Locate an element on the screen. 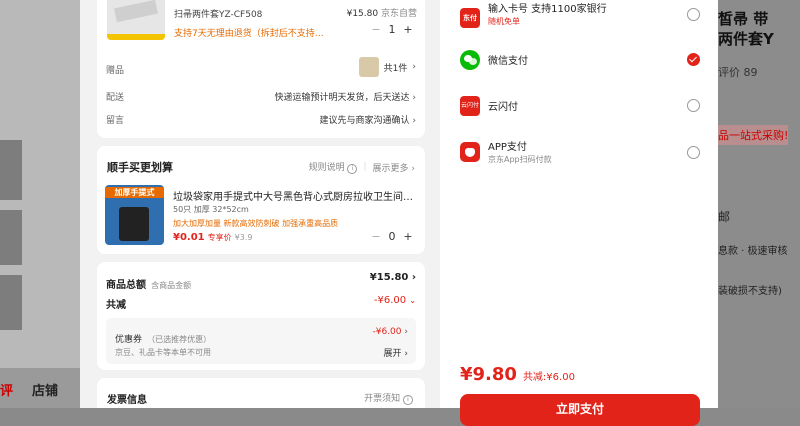  expand-button: 展开 › is located at coordinates (396, 352).